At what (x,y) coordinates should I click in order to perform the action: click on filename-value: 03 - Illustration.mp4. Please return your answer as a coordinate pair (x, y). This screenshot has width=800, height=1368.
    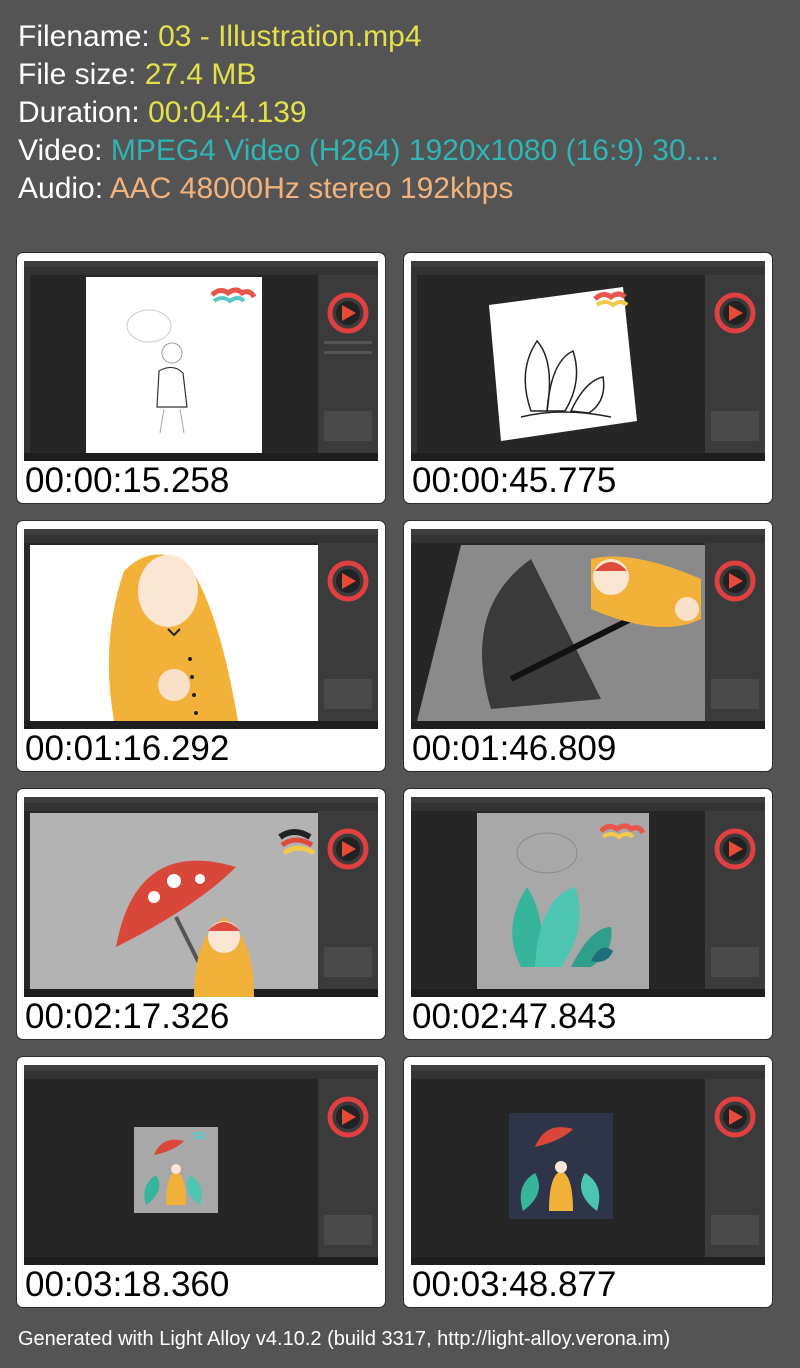
    Looking at the image, I should click on (290, 36).